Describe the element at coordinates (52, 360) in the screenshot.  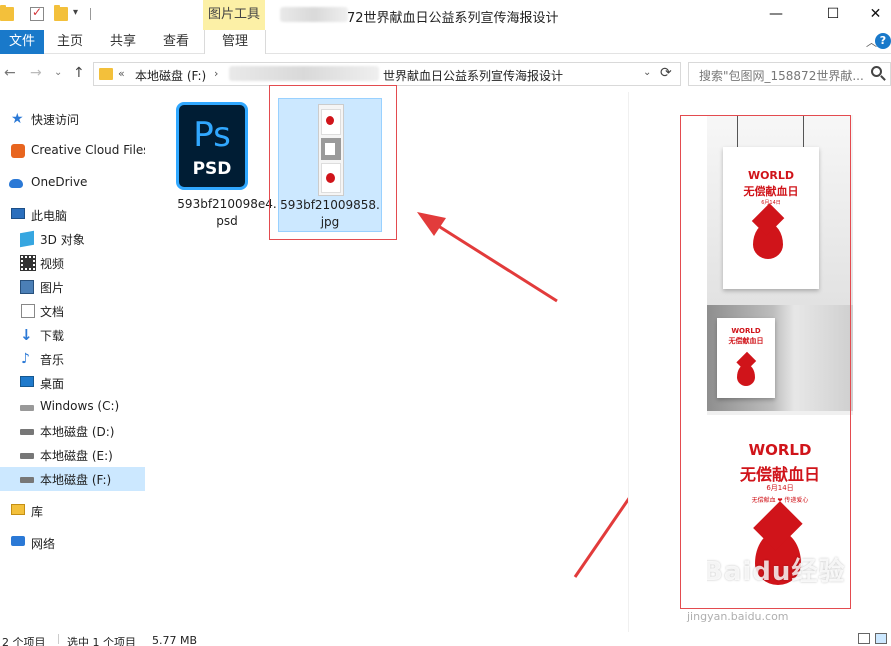
I see `sidebar-item-label: 音乐` at that location.